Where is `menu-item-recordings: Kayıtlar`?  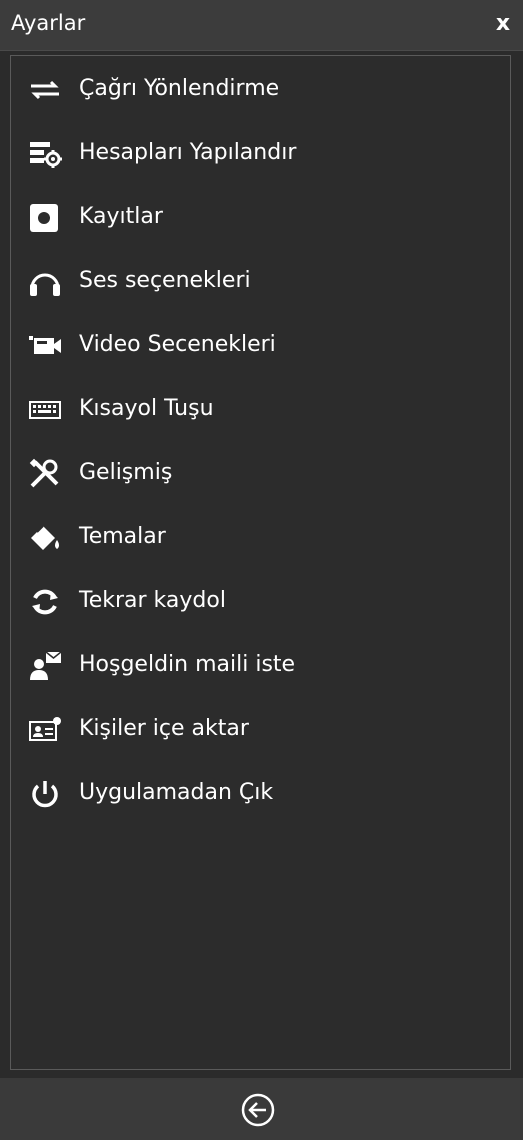
menu-item-recordings: Kayıtlar is located at coordinates (258, 218).